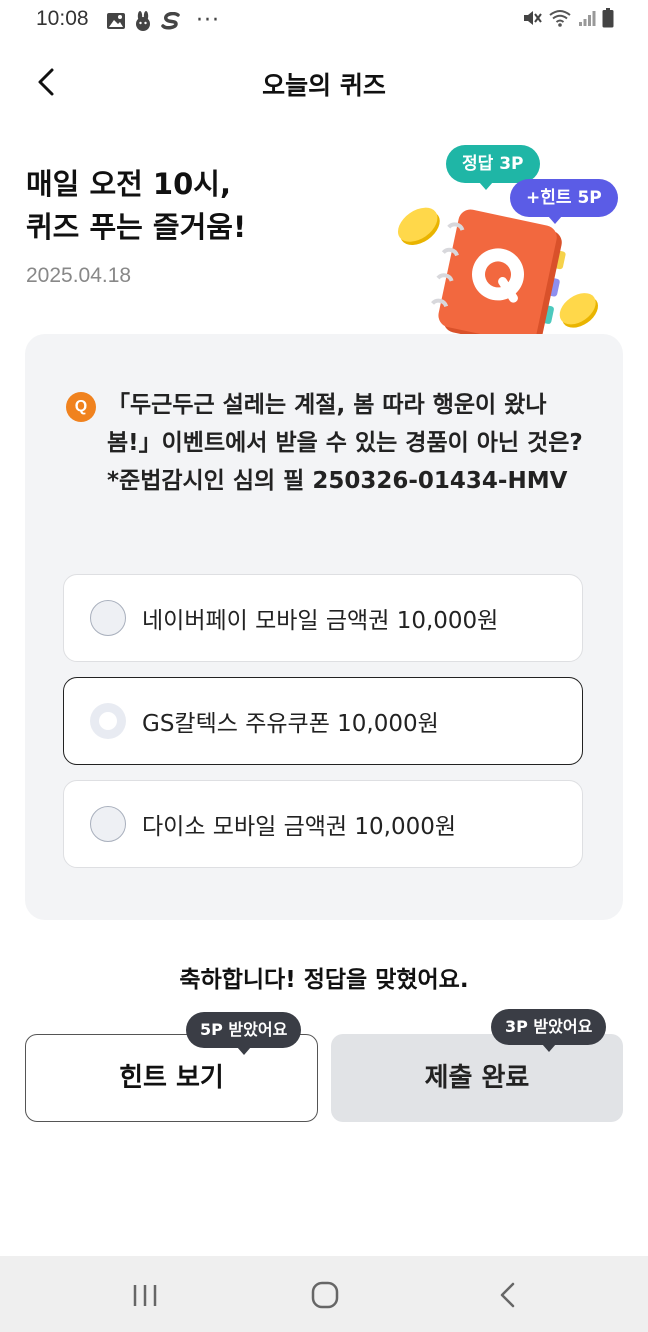  I want to click on radio-button-selected, so click(108, 721).